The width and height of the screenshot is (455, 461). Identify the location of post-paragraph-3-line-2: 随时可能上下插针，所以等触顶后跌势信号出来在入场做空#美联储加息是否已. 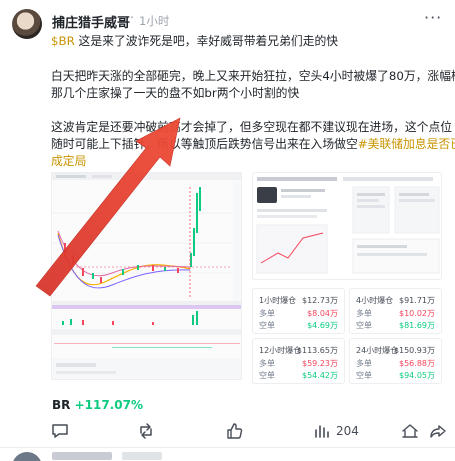
(253, 144).